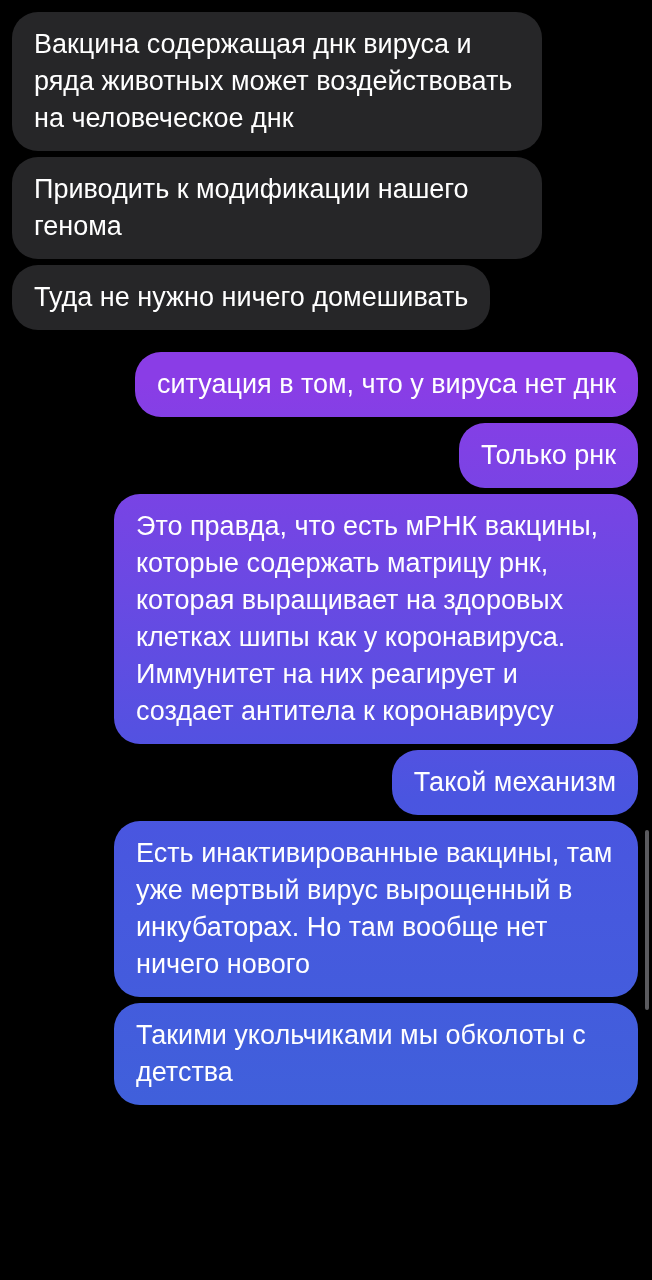 The image size is (652, 1280). What do you see at coordinates (251, 297) in the screenshot?
I see `message-bubble: Туда не нужно ничего домешивать` at bounding box center [251, 297].